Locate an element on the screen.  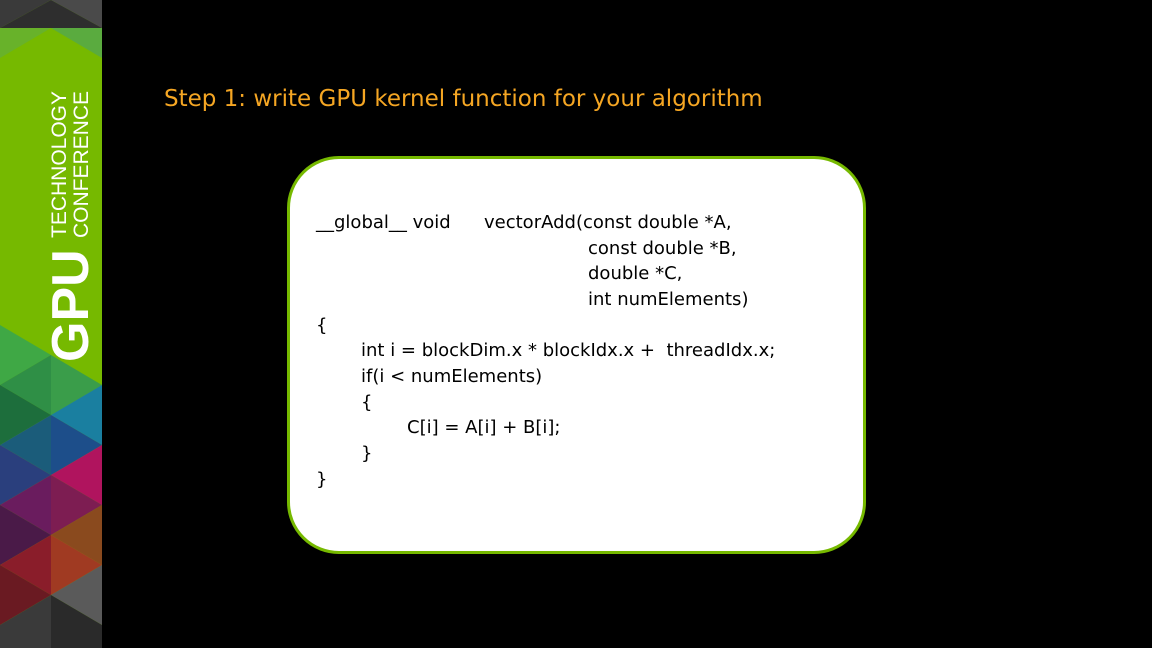
code-line: double *C, is located at coordinates (635, 273).